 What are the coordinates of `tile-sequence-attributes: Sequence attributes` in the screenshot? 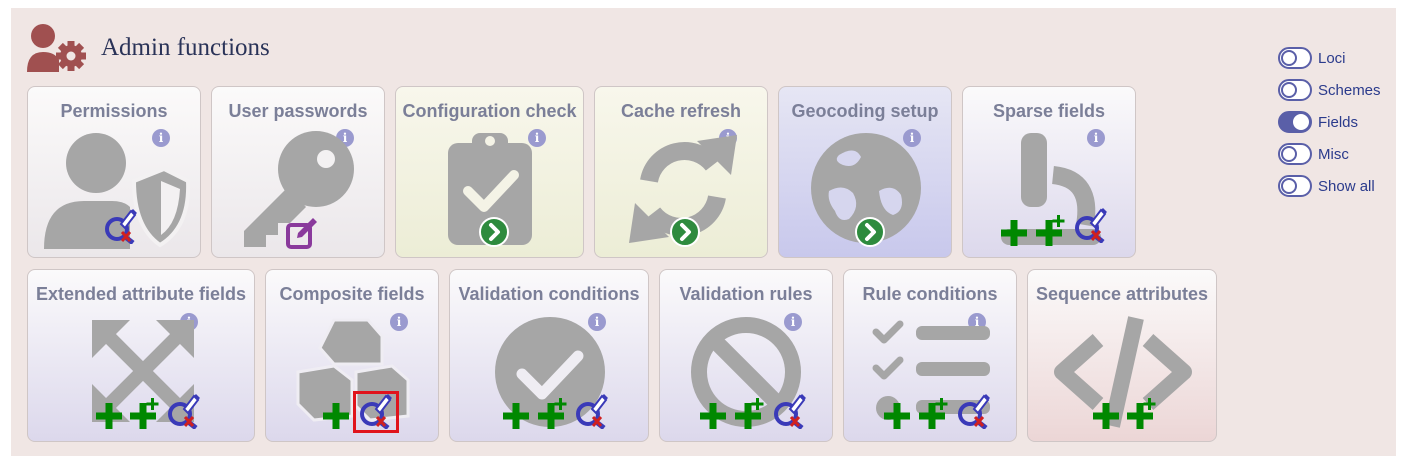 It's located at (1122, 355).